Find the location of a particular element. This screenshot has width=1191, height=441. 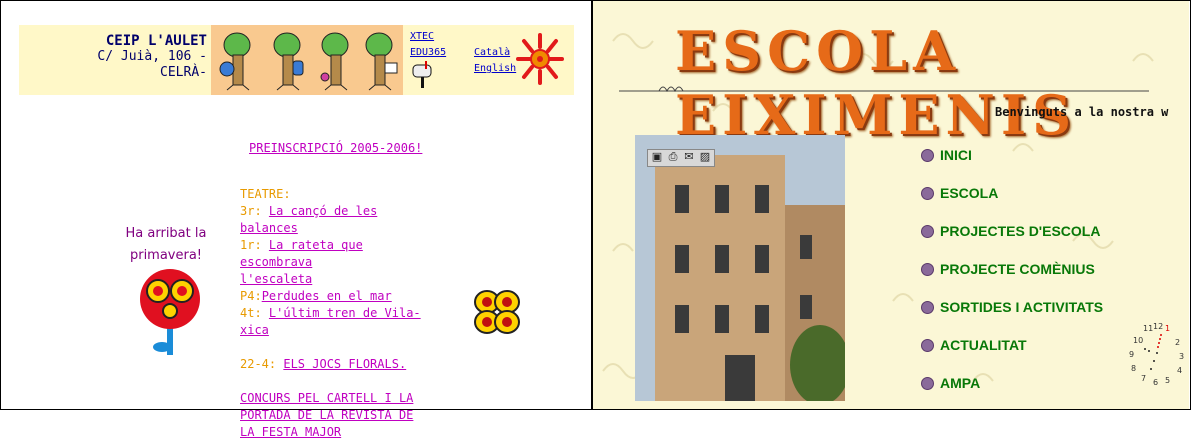

theatre-item-prefix: P4: is located at coordinates (251, 296).